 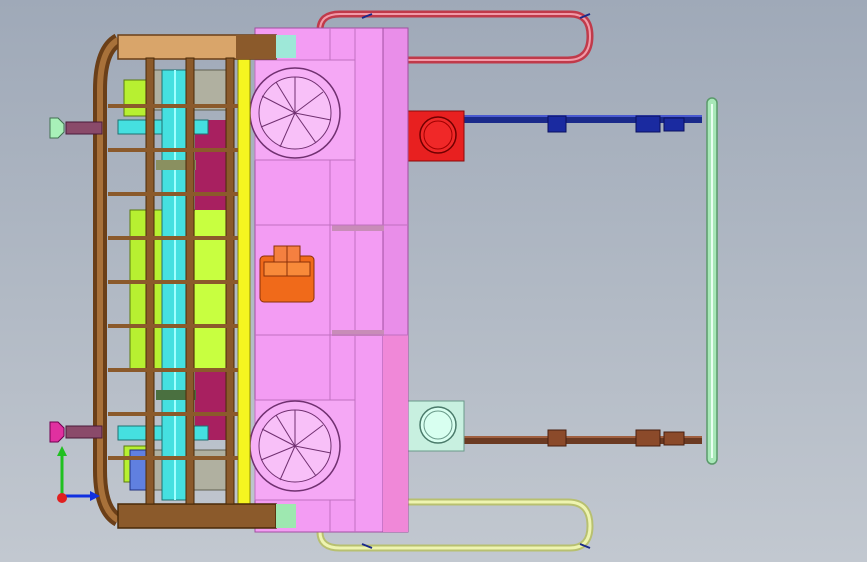 I want to click on mint-motor-box, so click(x=436, y=426).